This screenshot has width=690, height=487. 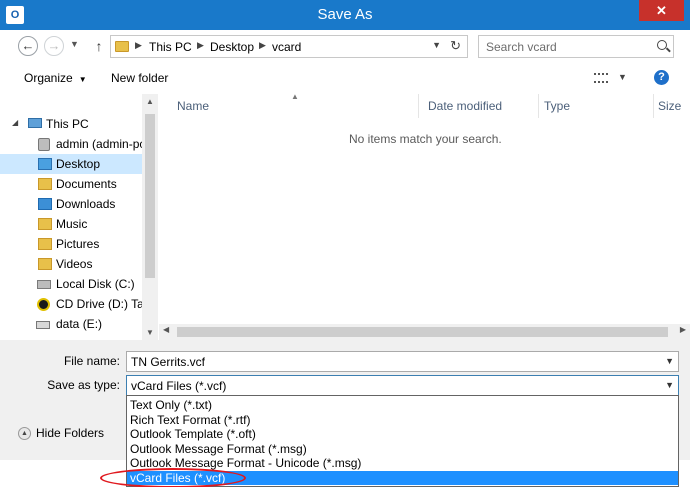 What do you see at coordinates (295, 96) in the screenshot?
I see `sort-ascending-icon: ▲` at bounding box center [295, 96].